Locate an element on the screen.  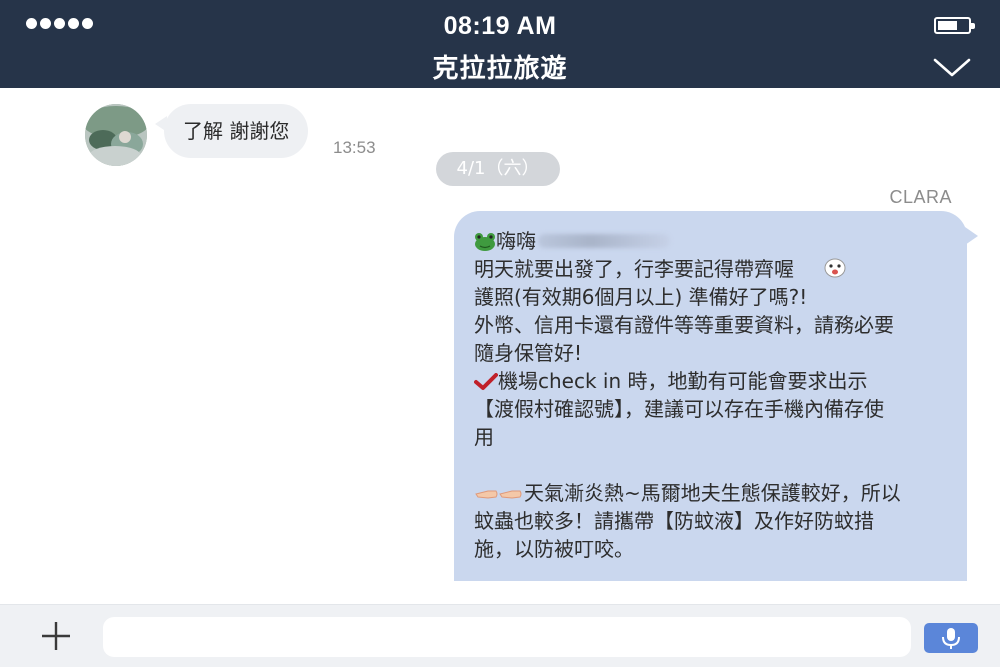
sticker-emoji-icon is located at coordinates (835, 268).